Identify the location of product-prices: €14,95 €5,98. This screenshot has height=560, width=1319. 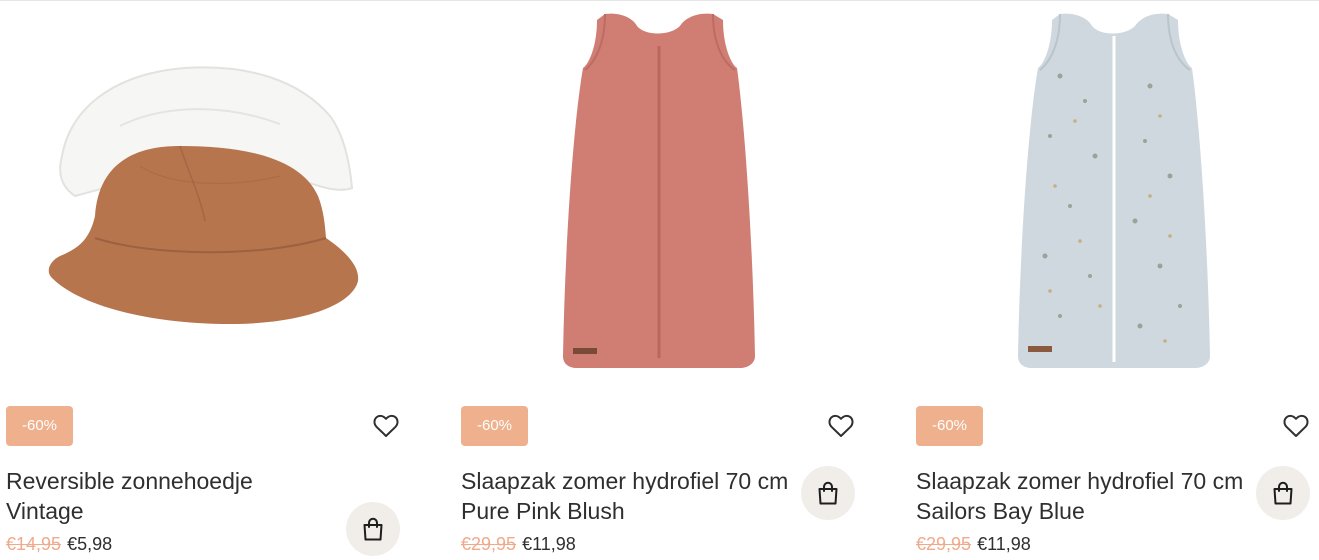
(59, 544).